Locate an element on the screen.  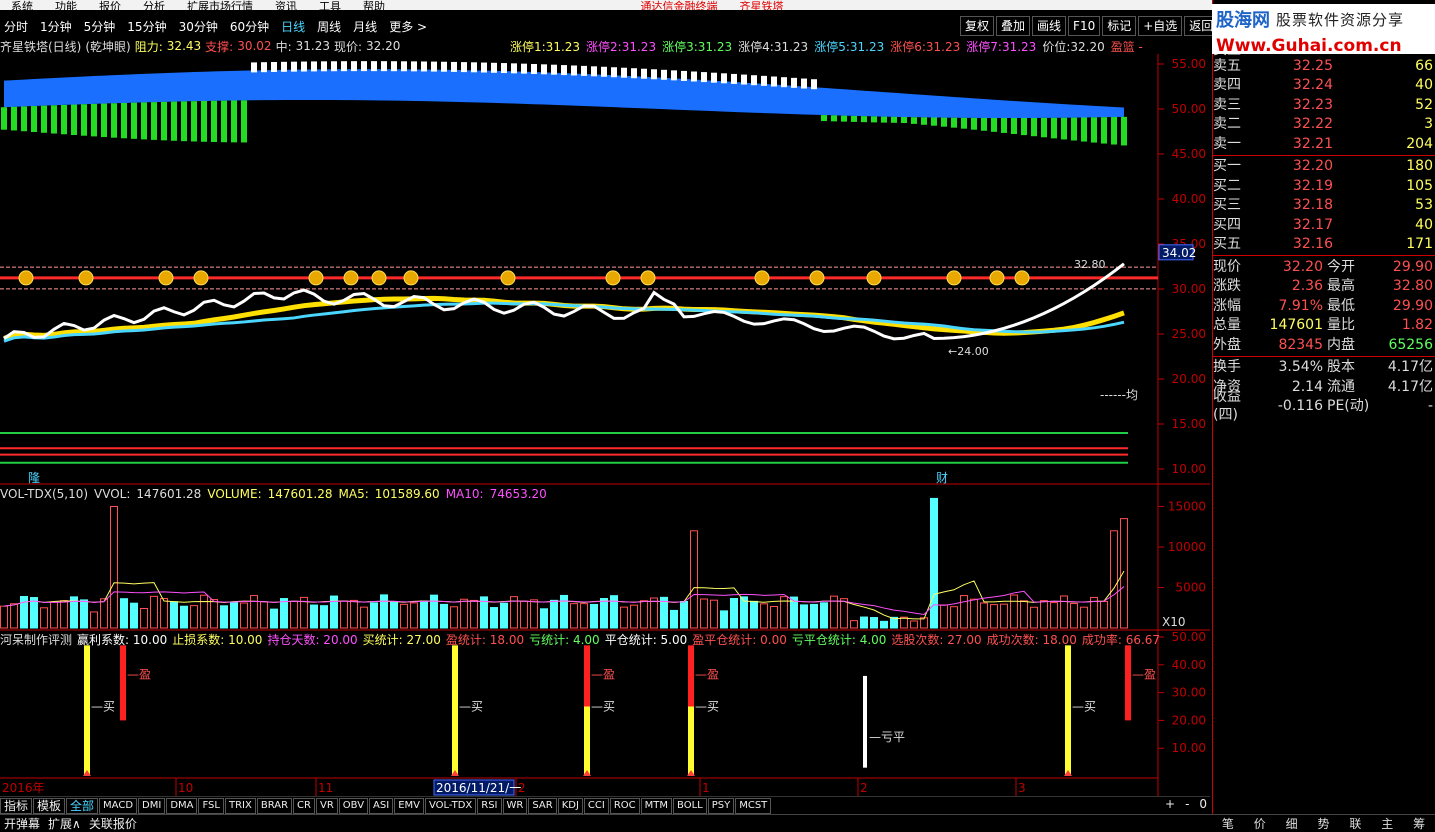
sell-level-1: 卖一 32.21 204 is located at coordinates (1324, 144).